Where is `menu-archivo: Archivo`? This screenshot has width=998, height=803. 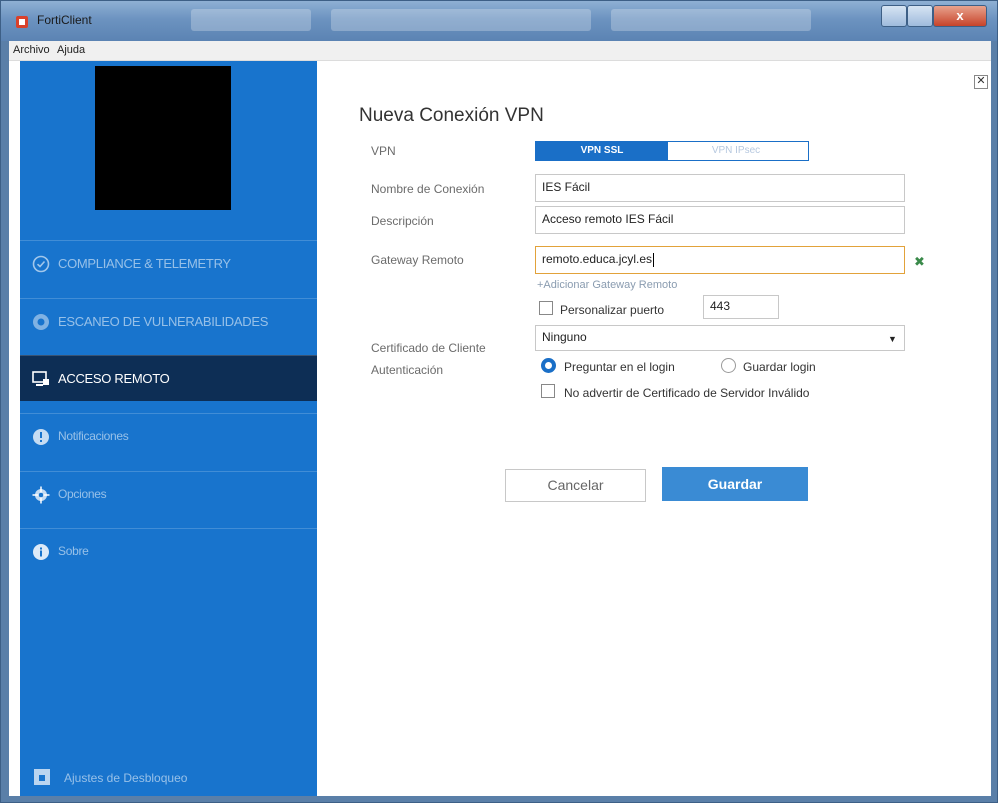 menu-archivo: Archivo is located at coordinates (31, 50).